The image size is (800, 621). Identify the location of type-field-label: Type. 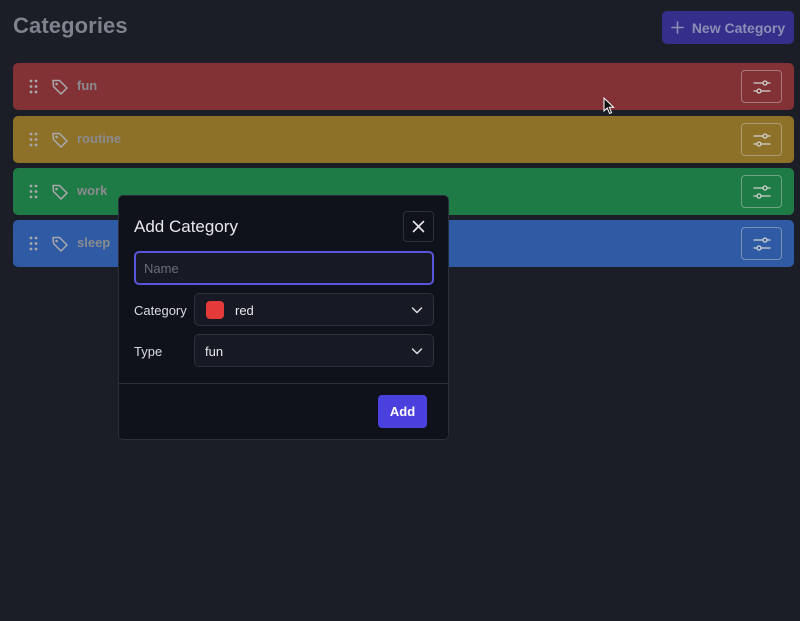
(148, 351).